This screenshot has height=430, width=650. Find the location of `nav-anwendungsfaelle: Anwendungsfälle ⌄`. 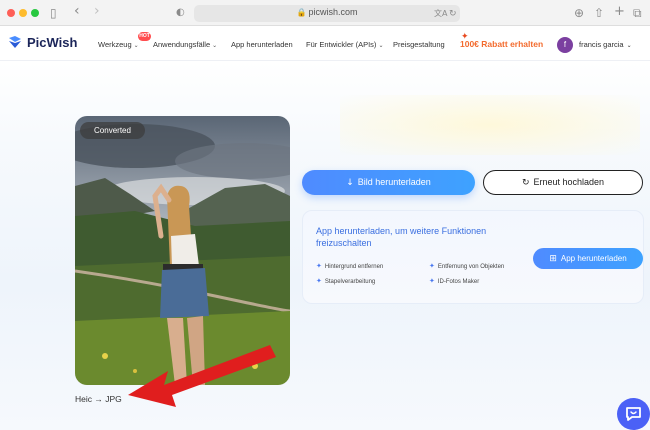

nav-anwendungsfaelle: Anwendungsfälle ⌄ is located at coordinates (185, 44).